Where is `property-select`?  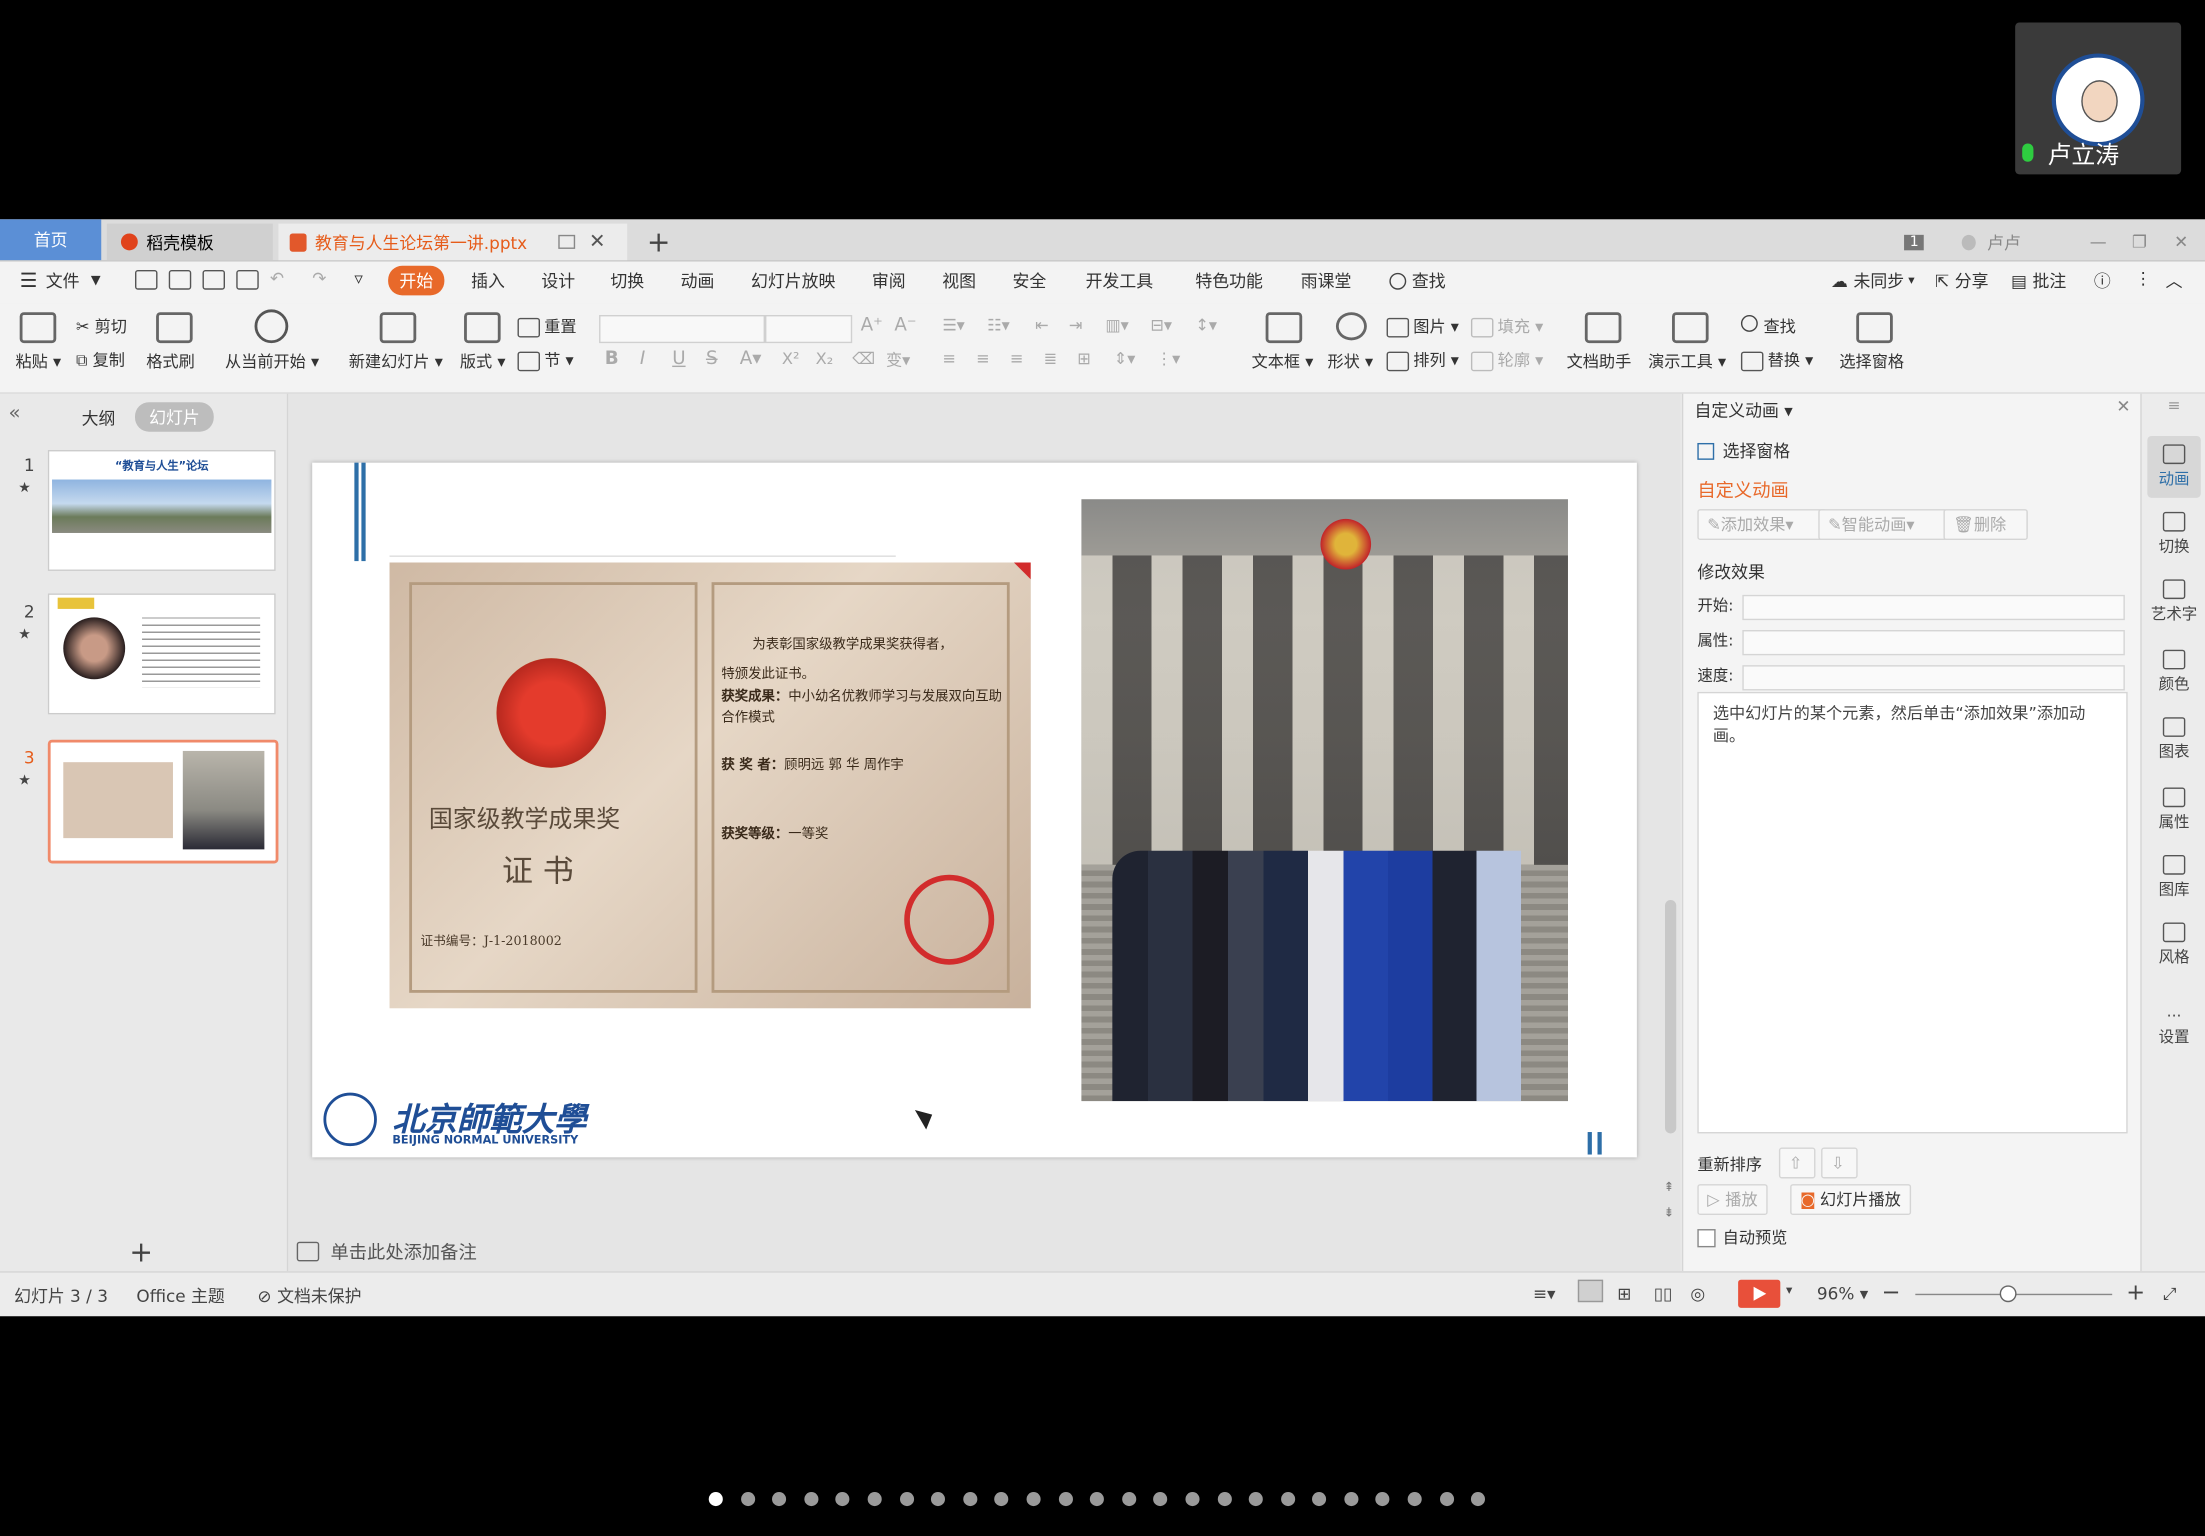 property-select is located at coordinates (1933, 643).